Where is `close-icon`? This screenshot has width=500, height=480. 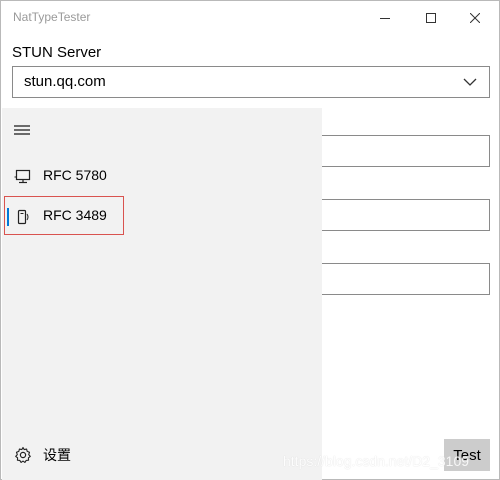 close-icon is located at coordinates (475, 17).